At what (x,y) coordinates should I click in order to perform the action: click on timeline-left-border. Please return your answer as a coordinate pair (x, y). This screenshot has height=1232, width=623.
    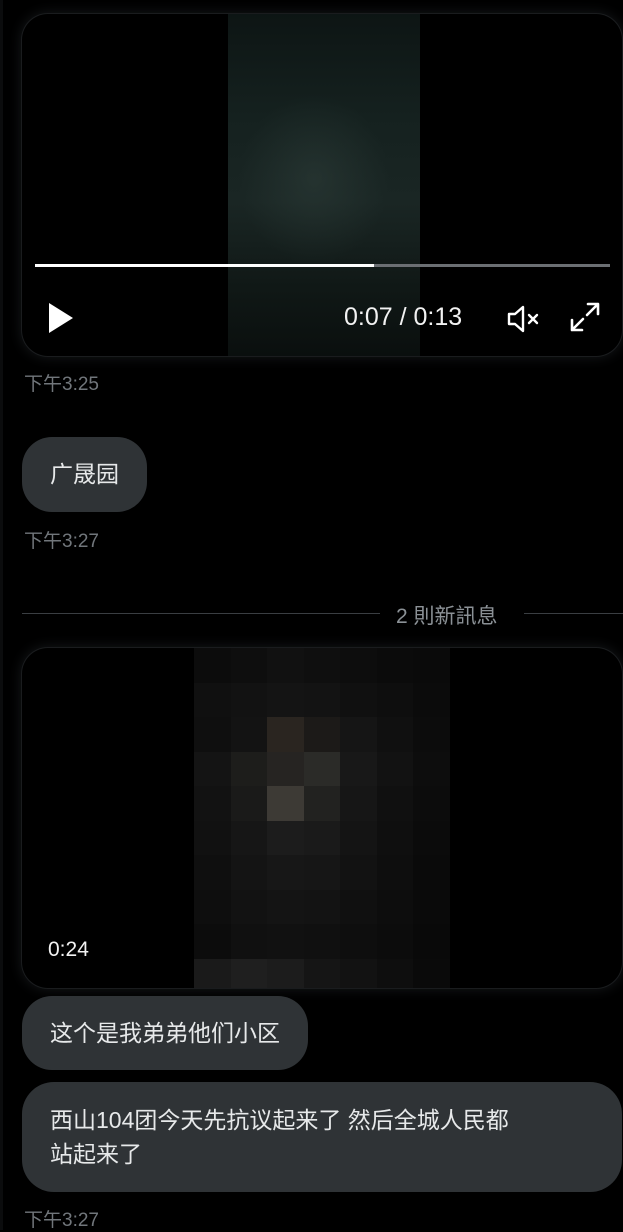
    Looking at the image, I should click on (1, 615).